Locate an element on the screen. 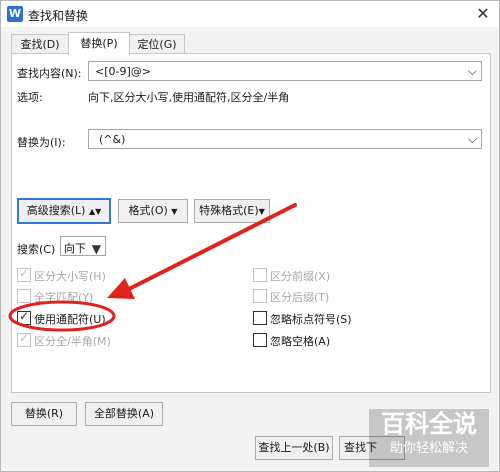 This screenshot has width=500, height=472. find-previous-button: 查找上一处(B) is located at coordinates (294, 448).